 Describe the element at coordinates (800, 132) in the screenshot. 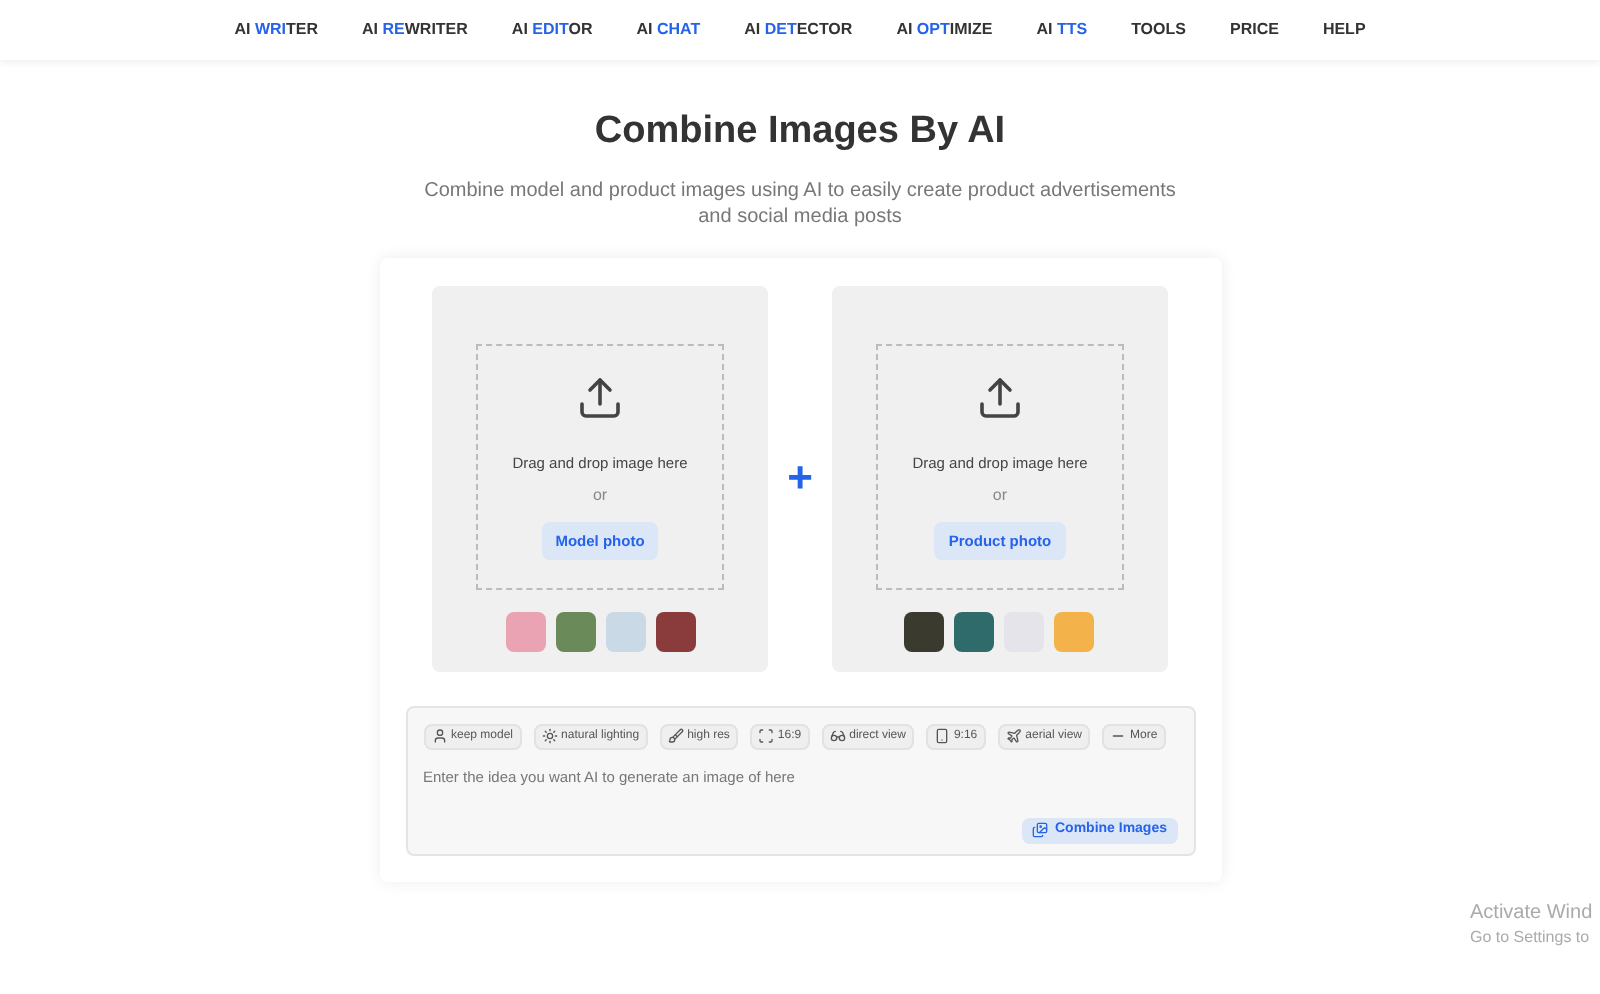

I see `page-title: Combine Images By AI` at that location.